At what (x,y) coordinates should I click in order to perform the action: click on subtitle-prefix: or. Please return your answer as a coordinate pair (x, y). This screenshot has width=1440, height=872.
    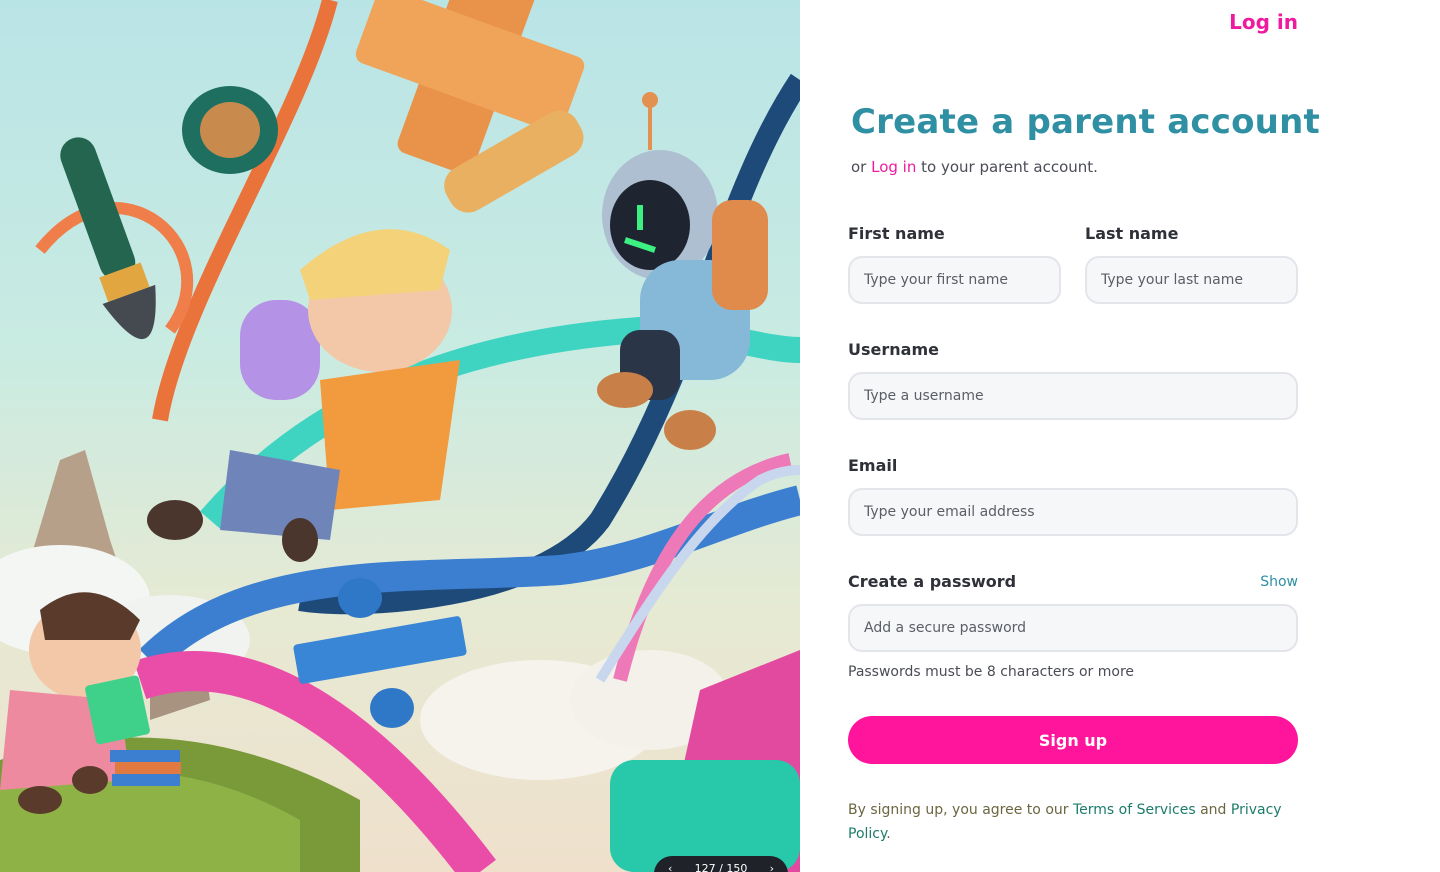
    Looking at the image, I should click on (861, 167).